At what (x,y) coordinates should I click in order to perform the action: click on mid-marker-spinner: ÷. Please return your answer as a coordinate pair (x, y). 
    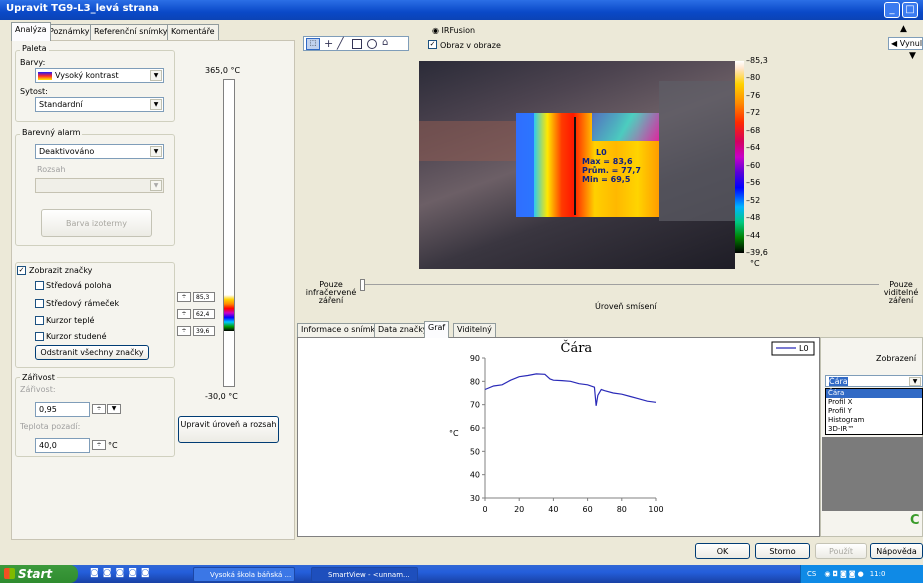
    Looking at the image, I should click on (184, 314).